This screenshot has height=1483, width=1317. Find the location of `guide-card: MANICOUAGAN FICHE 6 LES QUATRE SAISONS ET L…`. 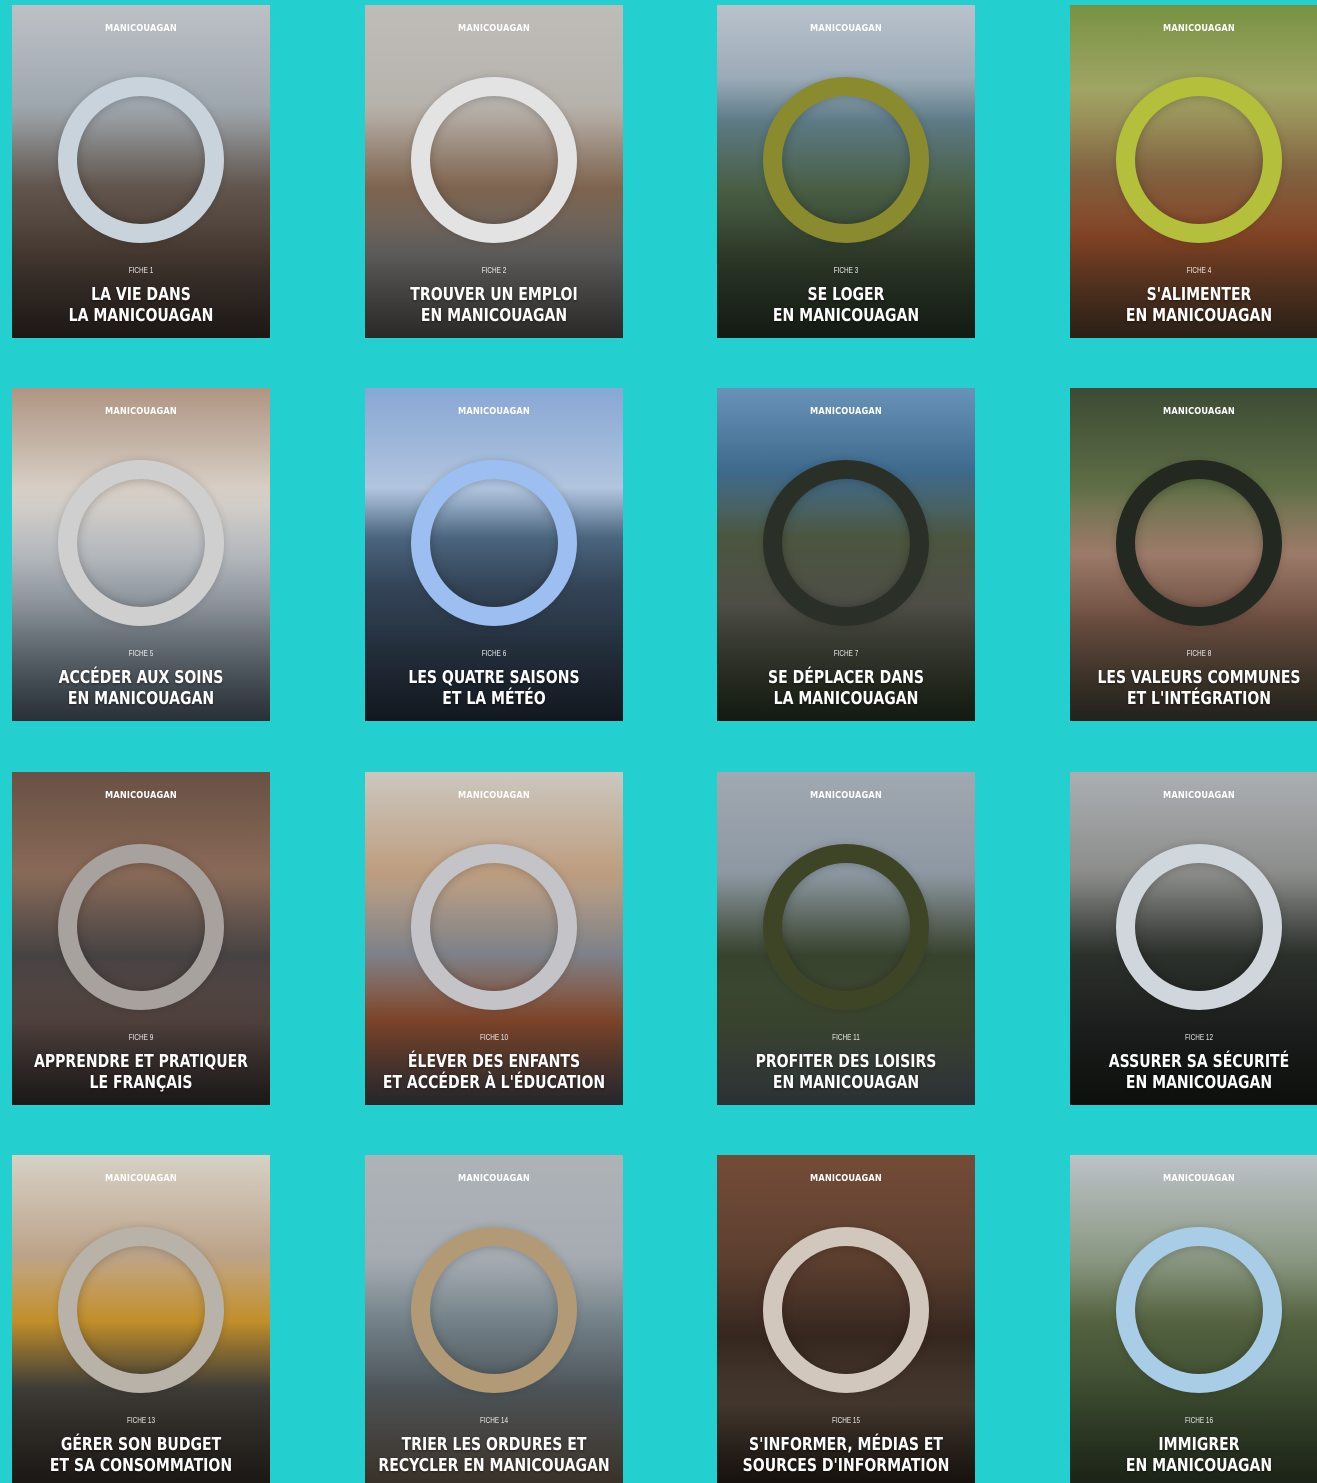

guide-card: MANICOUAGAN FICHE 6 LES QUATRE SAISONS ET L… is located at coordinates (494, 554).